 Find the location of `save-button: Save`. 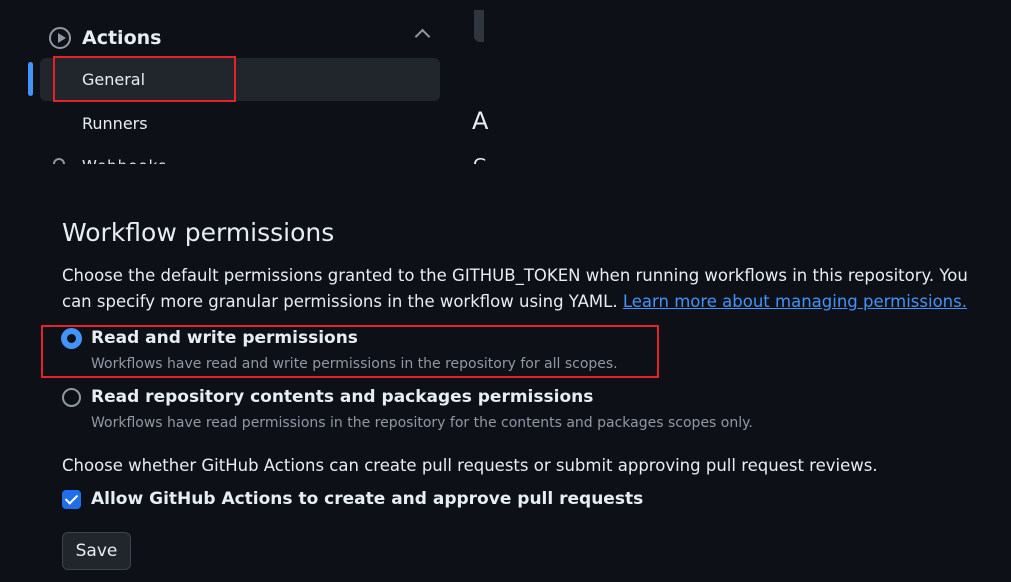

save-button: Save is located at coordinates (96, 551).